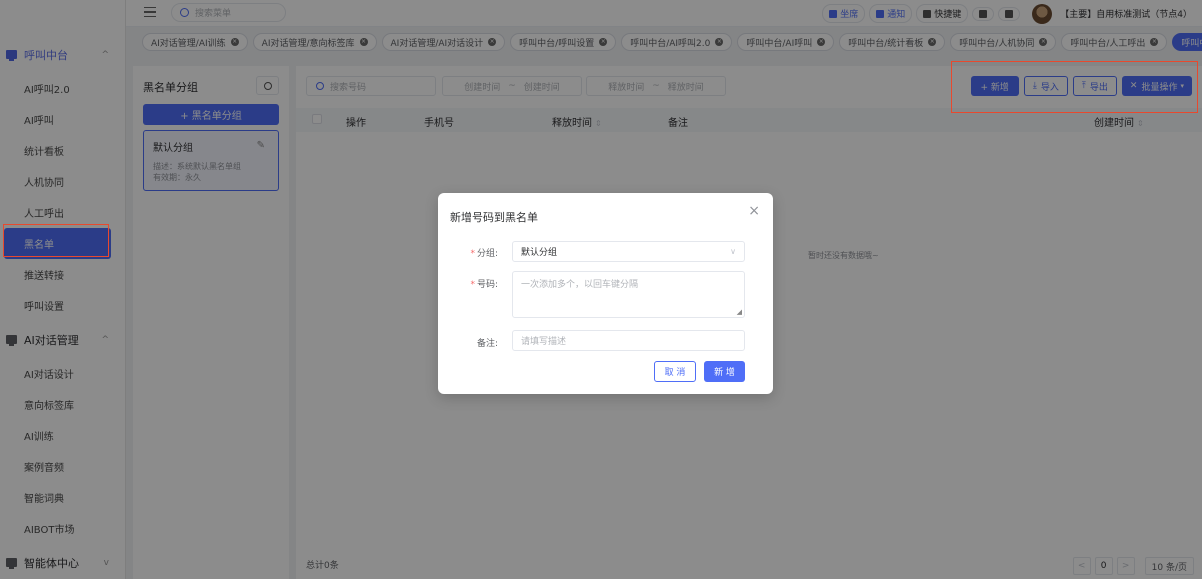 The height and width of the screenshot is (579, 1202). I want to click on remark-label: 备注:, so click(487, 344).